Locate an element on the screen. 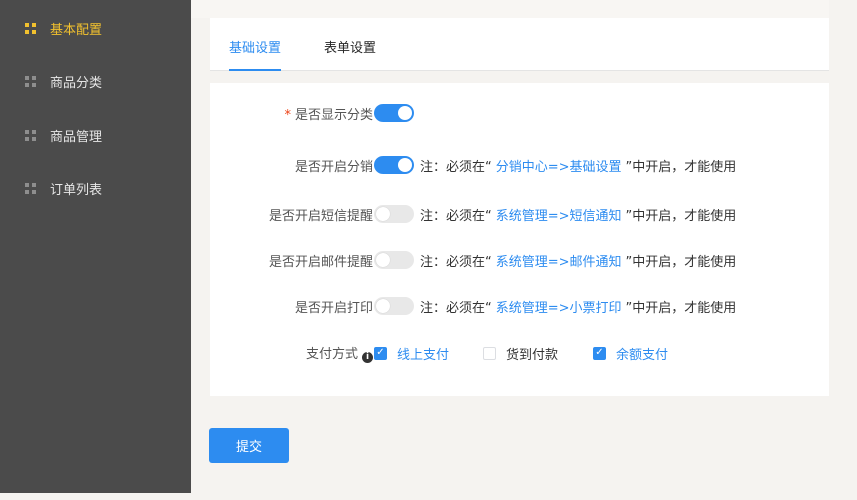 This screenshot has width=857, height=500. row-email: 是否开启邮件提醒 注：必须在“ 系统管理=>邮件通知 ”中开启，才能使用 is located at coordinates (519, 260).